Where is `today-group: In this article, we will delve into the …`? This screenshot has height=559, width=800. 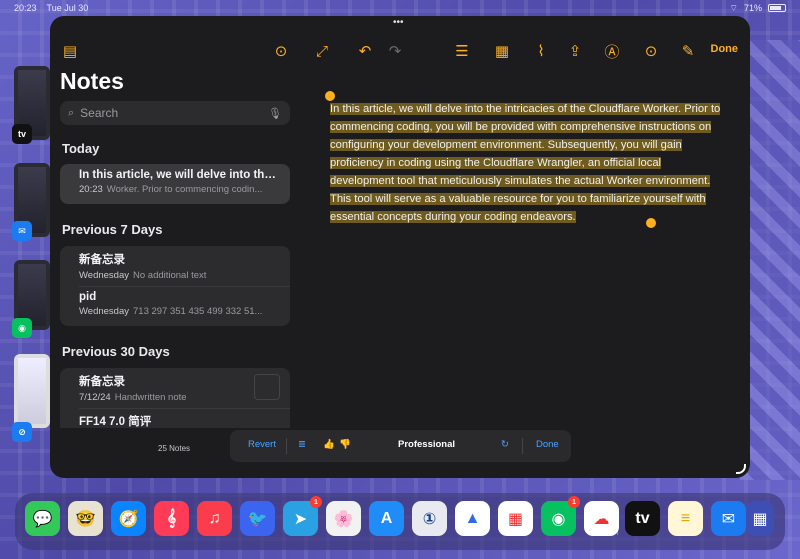 today-group: In this article, we will delve into the … is located at coordinates (175, 184).